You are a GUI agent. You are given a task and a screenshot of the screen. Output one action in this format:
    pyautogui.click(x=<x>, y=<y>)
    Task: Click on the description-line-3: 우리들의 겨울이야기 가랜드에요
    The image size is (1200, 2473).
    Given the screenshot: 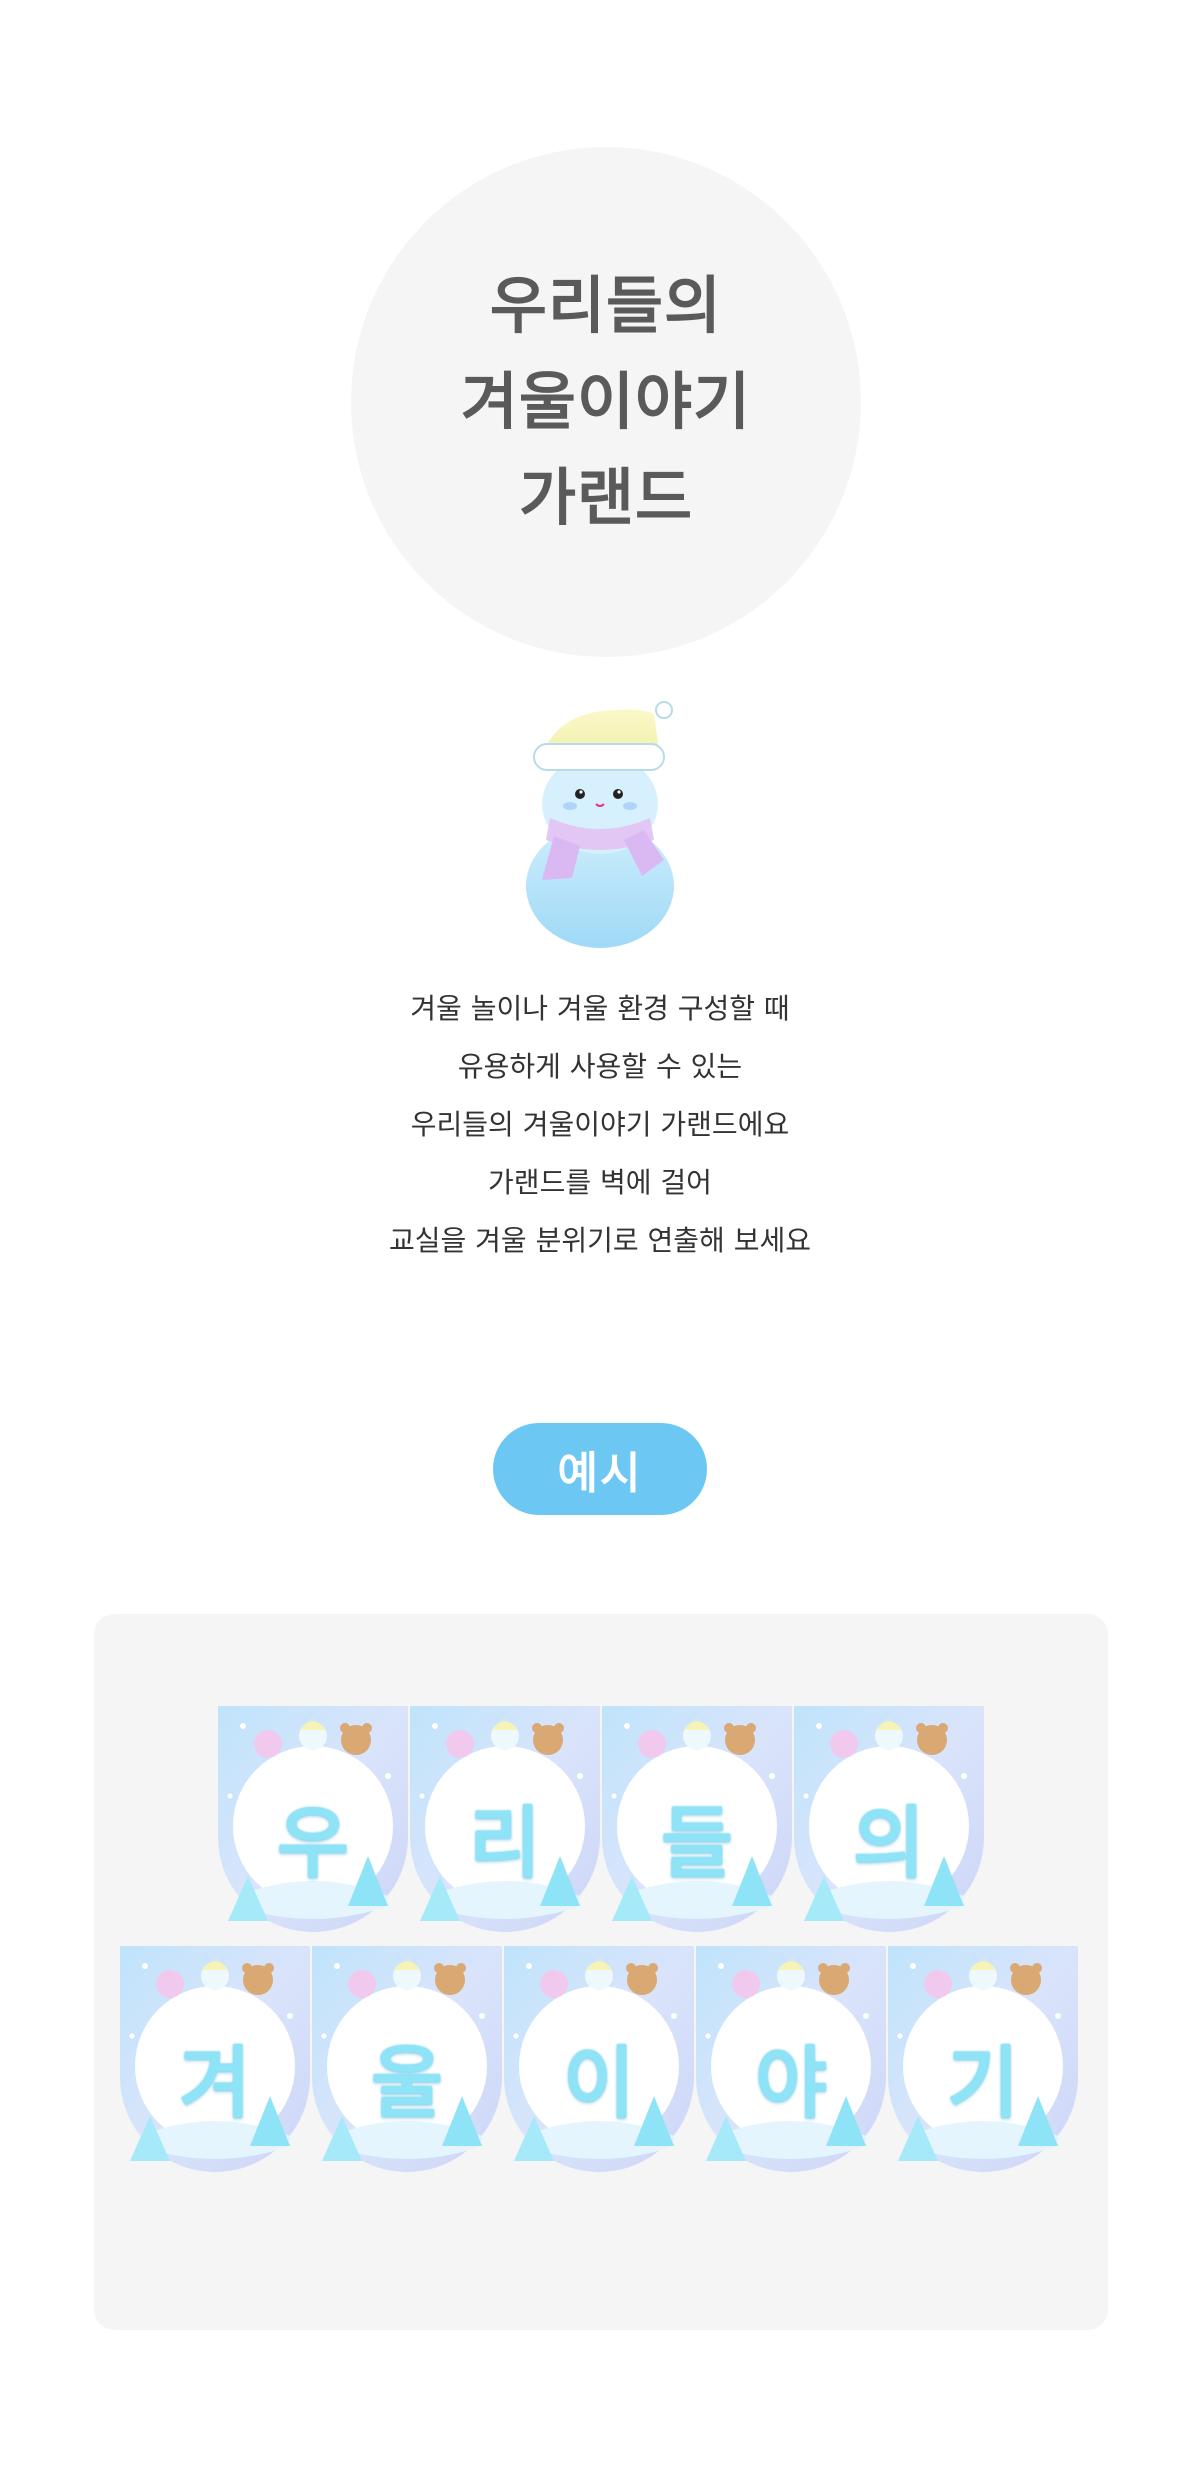 What is the action you would take?
    pyautogui.click(x=600, y=1124)
    